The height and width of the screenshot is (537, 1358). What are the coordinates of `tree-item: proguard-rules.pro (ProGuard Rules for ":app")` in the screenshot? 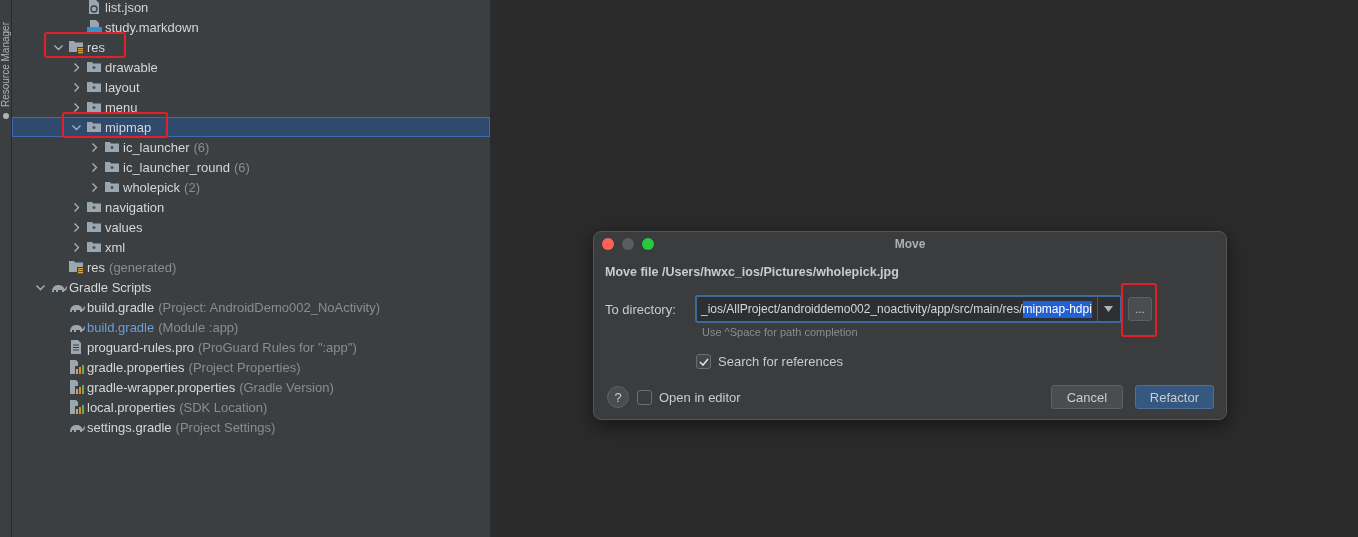 It's located at (251, 347).